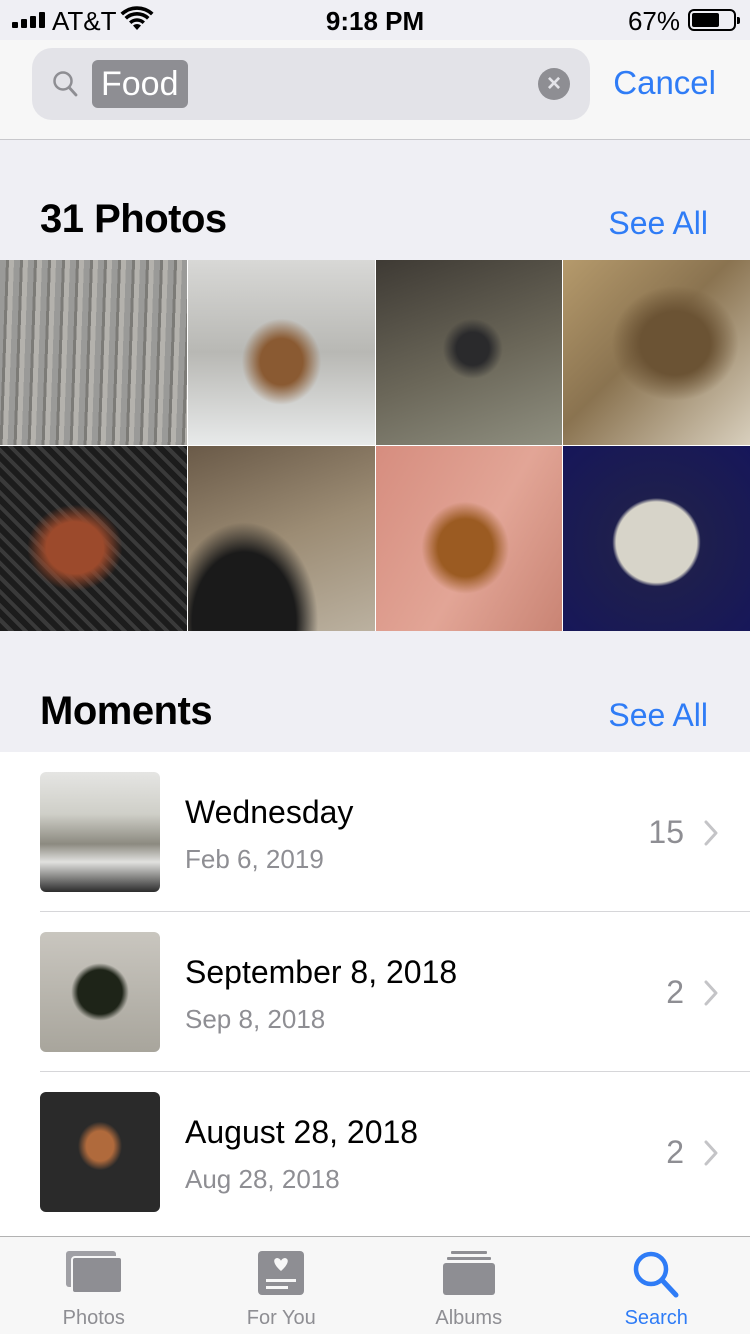 This screenshot has width=750, height=1334. I want to click on for-you-icon, so click(281, 1273).